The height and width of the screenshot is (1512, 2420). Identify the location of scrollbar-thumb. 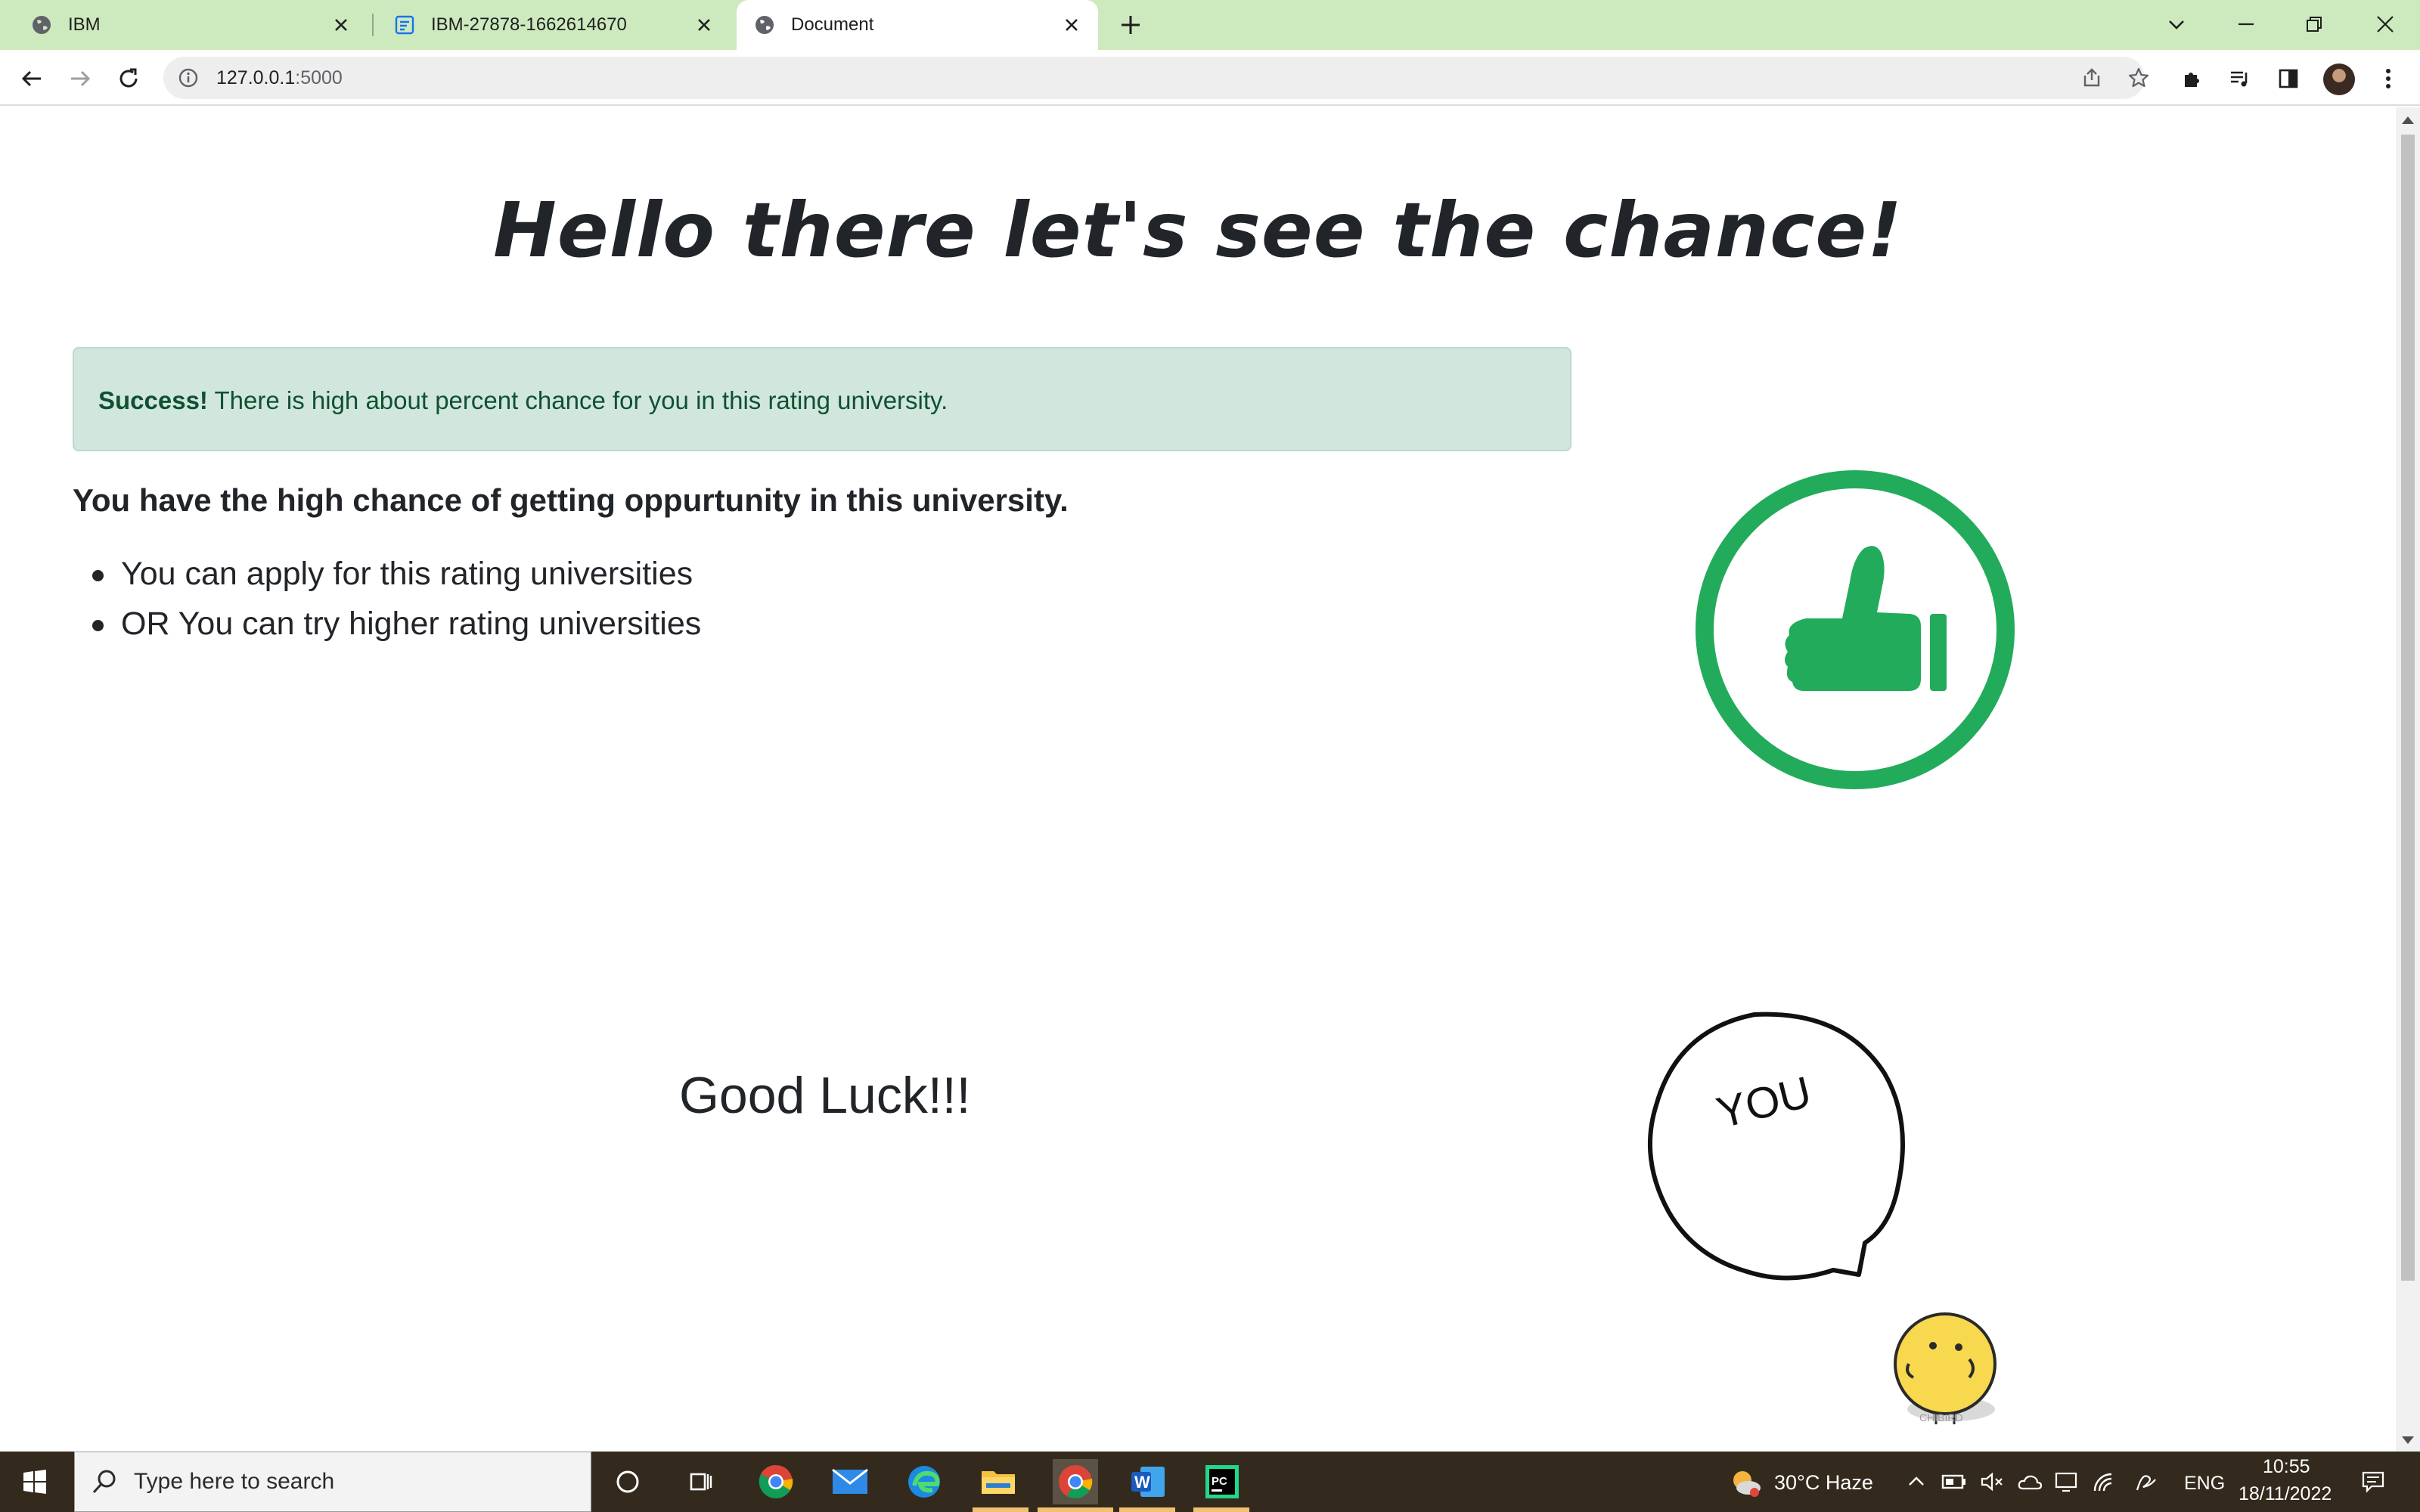
(2408, 708).